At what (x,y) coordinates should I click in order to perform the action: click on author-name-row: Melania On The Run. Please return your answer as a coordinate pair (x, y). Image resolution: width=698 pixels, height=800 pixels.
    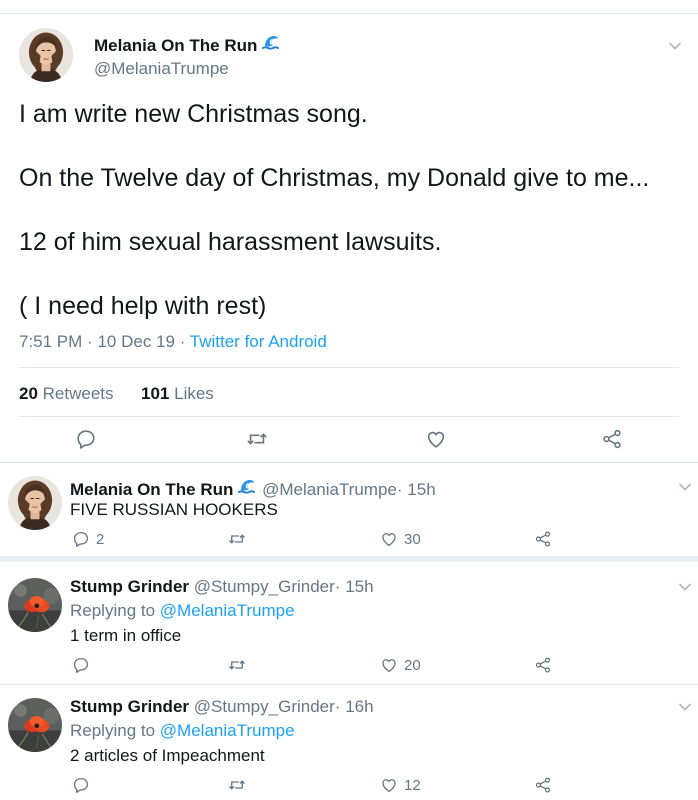
    Looking at the image, I should click on (187, 44).